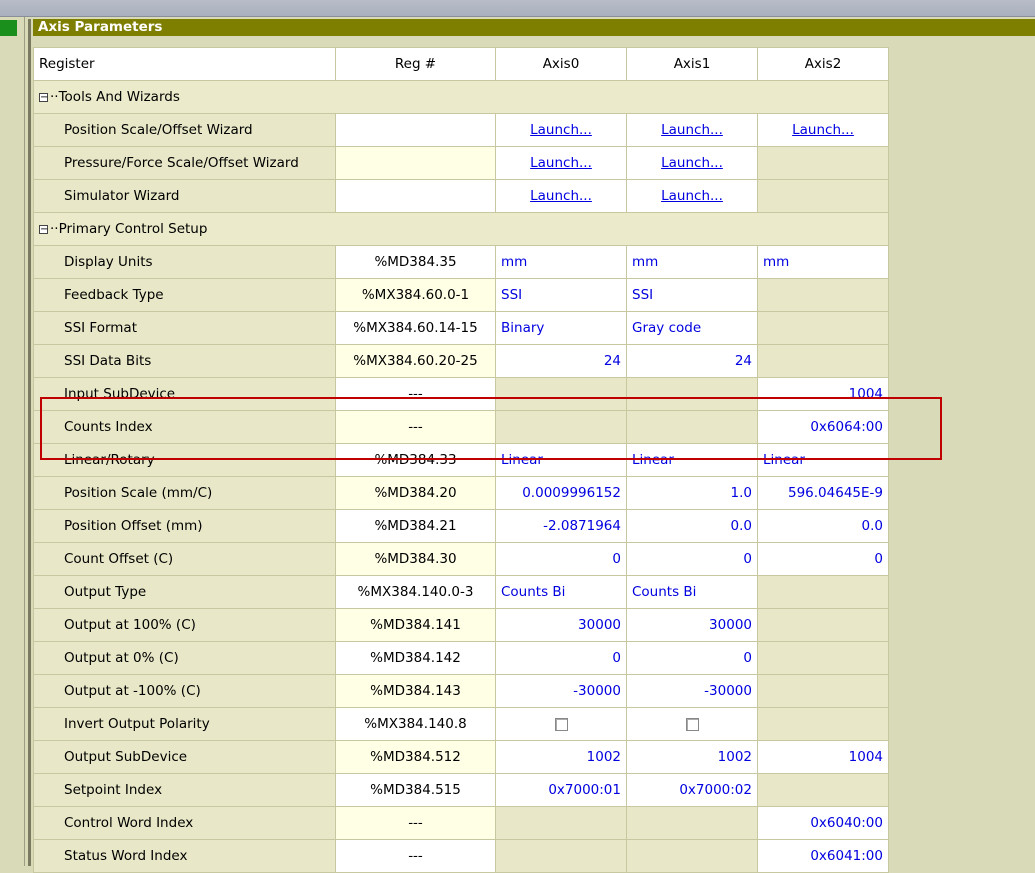 This screenshot has width=1035, height=873. What do you see at coordinates (561, 328) in the screenshot?
I see `axis0-value: Binary` at bounding box center [561, 328].